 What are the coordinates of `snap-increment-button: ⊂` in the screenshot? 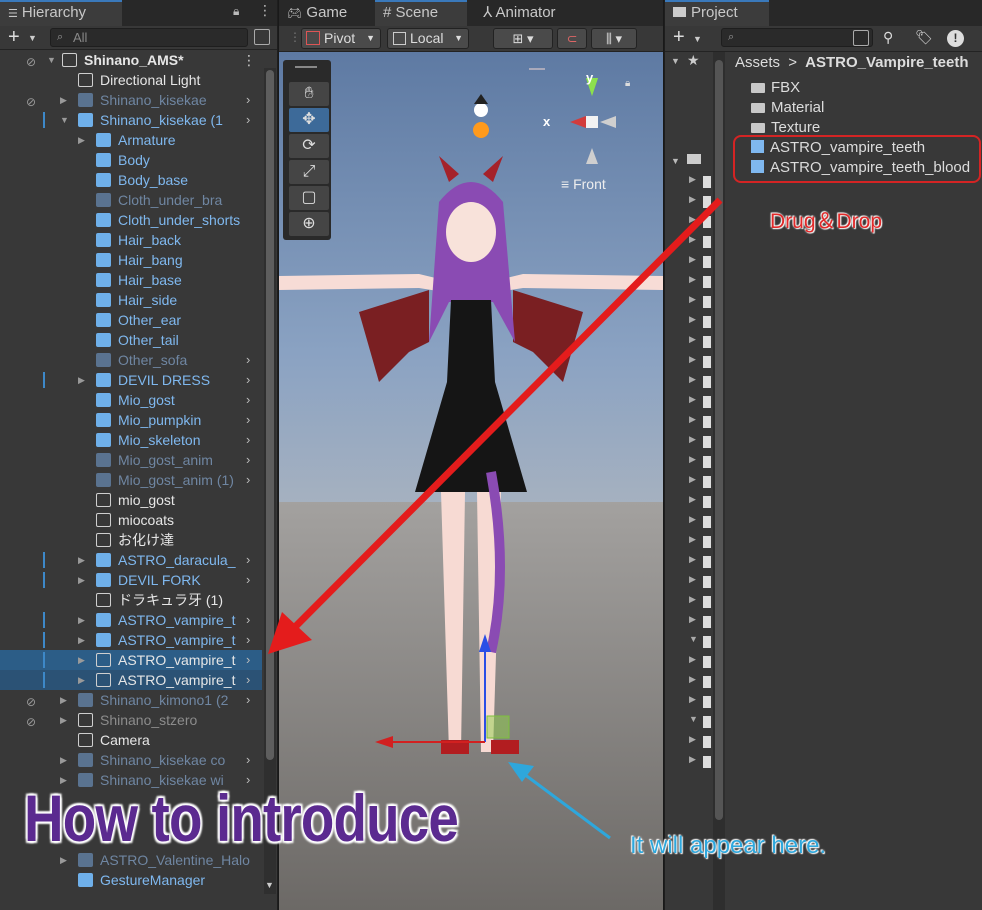 It's located at (572, 38).